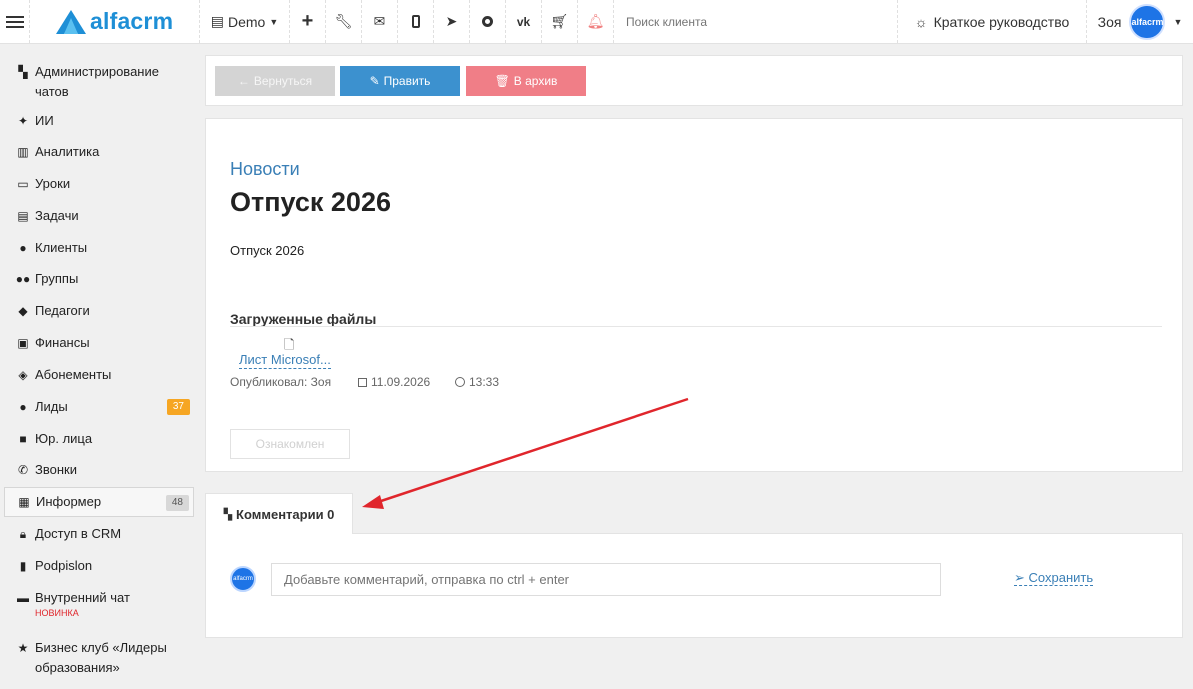  Describe the element at coordinates (23, 566) in the screenshot. I see `document-icon: ▮` at that location.